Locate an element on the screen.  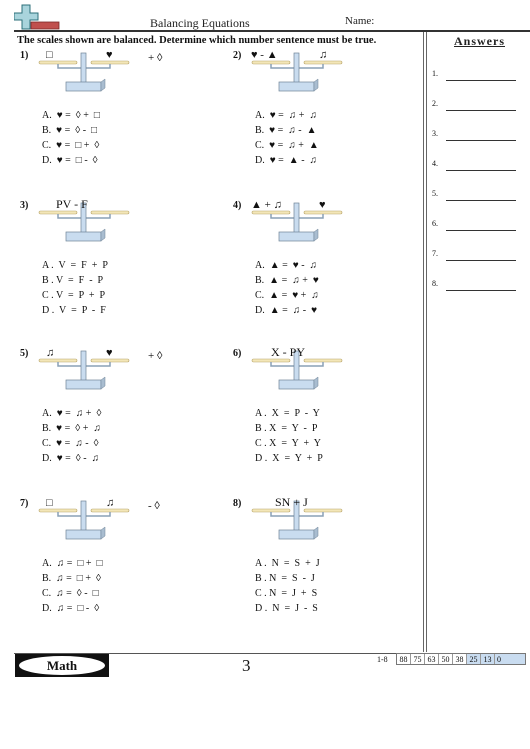
answer-blank-6: 6. is located at coordinates (474, 224).